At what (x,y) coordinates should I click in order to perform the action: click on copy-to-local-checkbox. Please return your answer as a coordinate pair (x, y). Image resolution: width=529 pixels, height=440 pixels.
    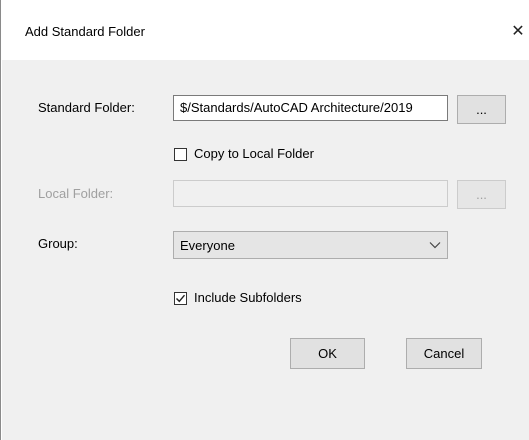
    Looking at the image, I should click on (180, 154).